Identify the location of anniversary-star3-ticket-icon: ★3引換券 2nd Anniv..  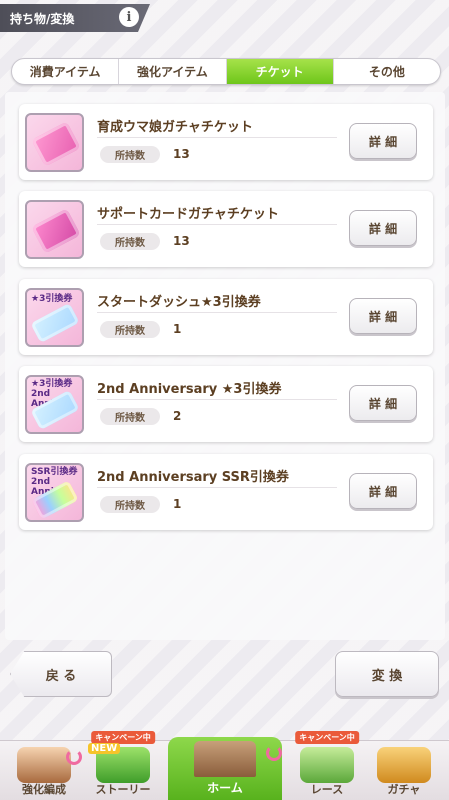
(54, 404).